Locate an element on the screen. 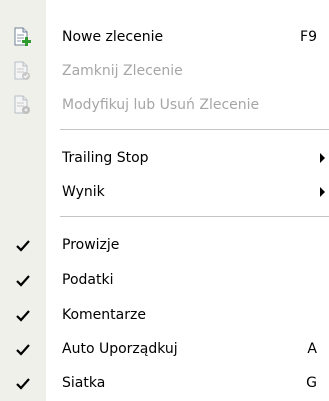  menu-item-podatki: Podatki is located at coordinates (164, 280).